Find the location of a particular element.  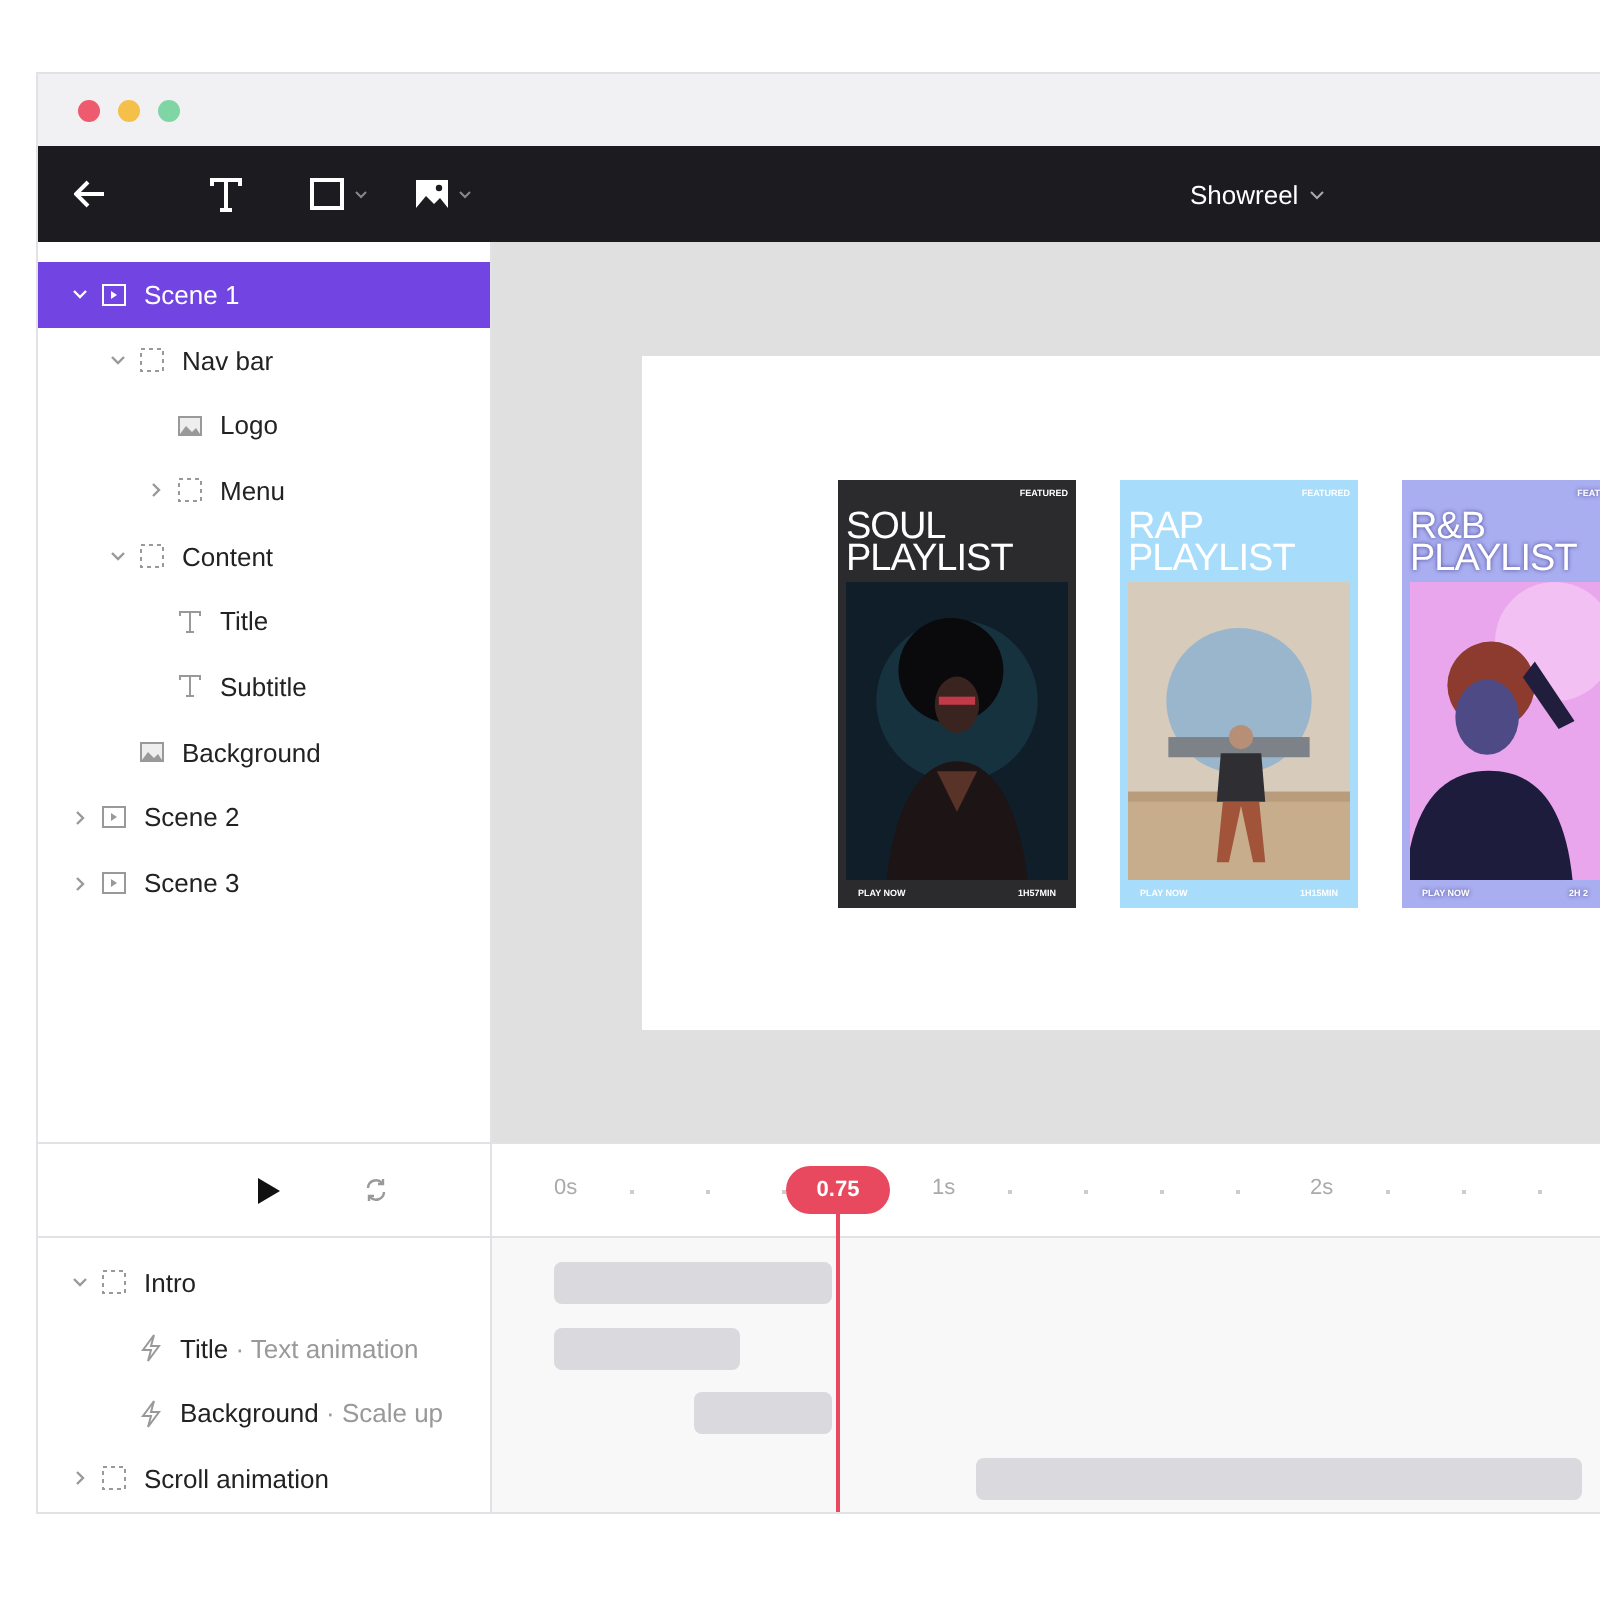

card-title: SOUL PLAYLIST is located at coordinates (930, 543).